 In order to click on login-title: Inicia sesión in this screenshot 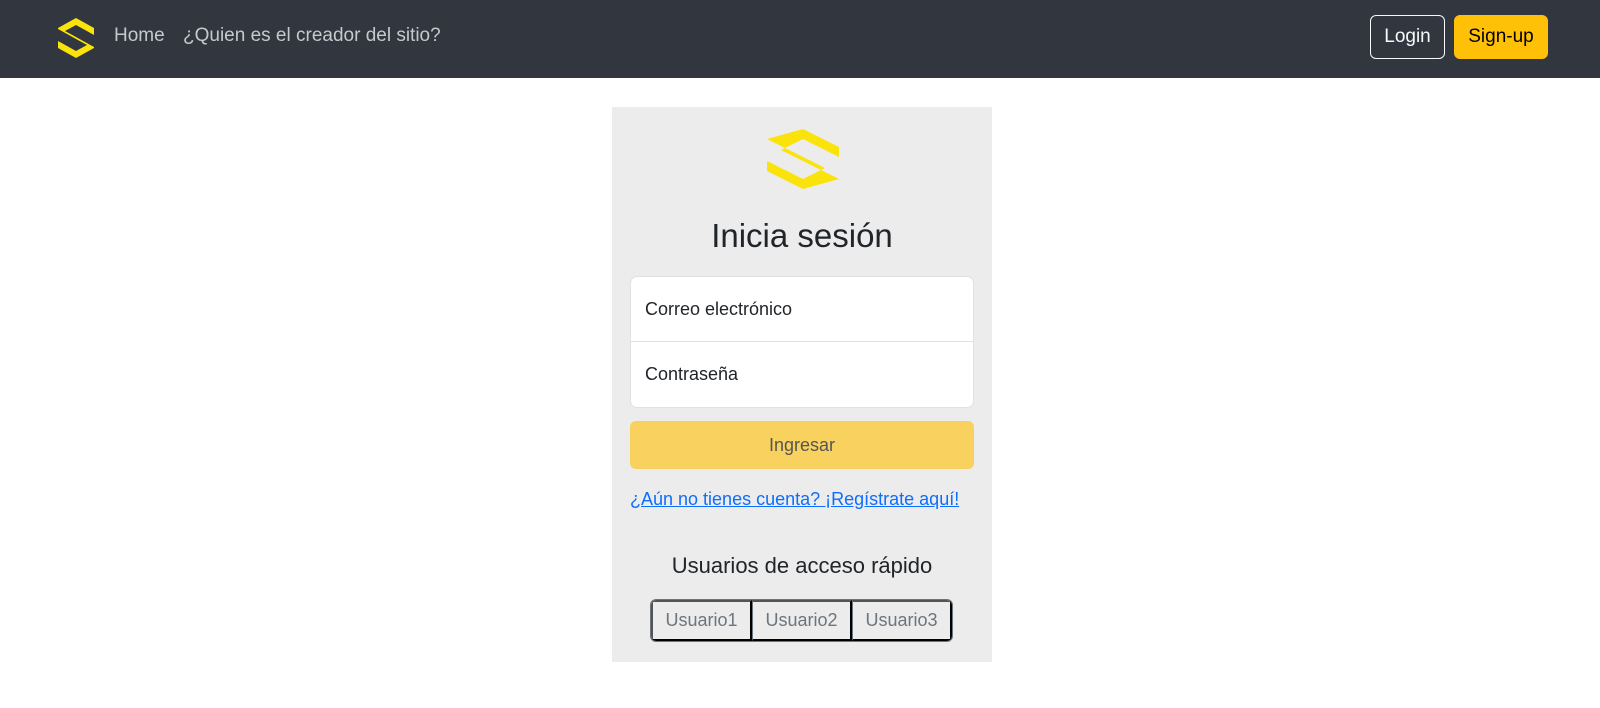, I will do `click(802, 235)`.